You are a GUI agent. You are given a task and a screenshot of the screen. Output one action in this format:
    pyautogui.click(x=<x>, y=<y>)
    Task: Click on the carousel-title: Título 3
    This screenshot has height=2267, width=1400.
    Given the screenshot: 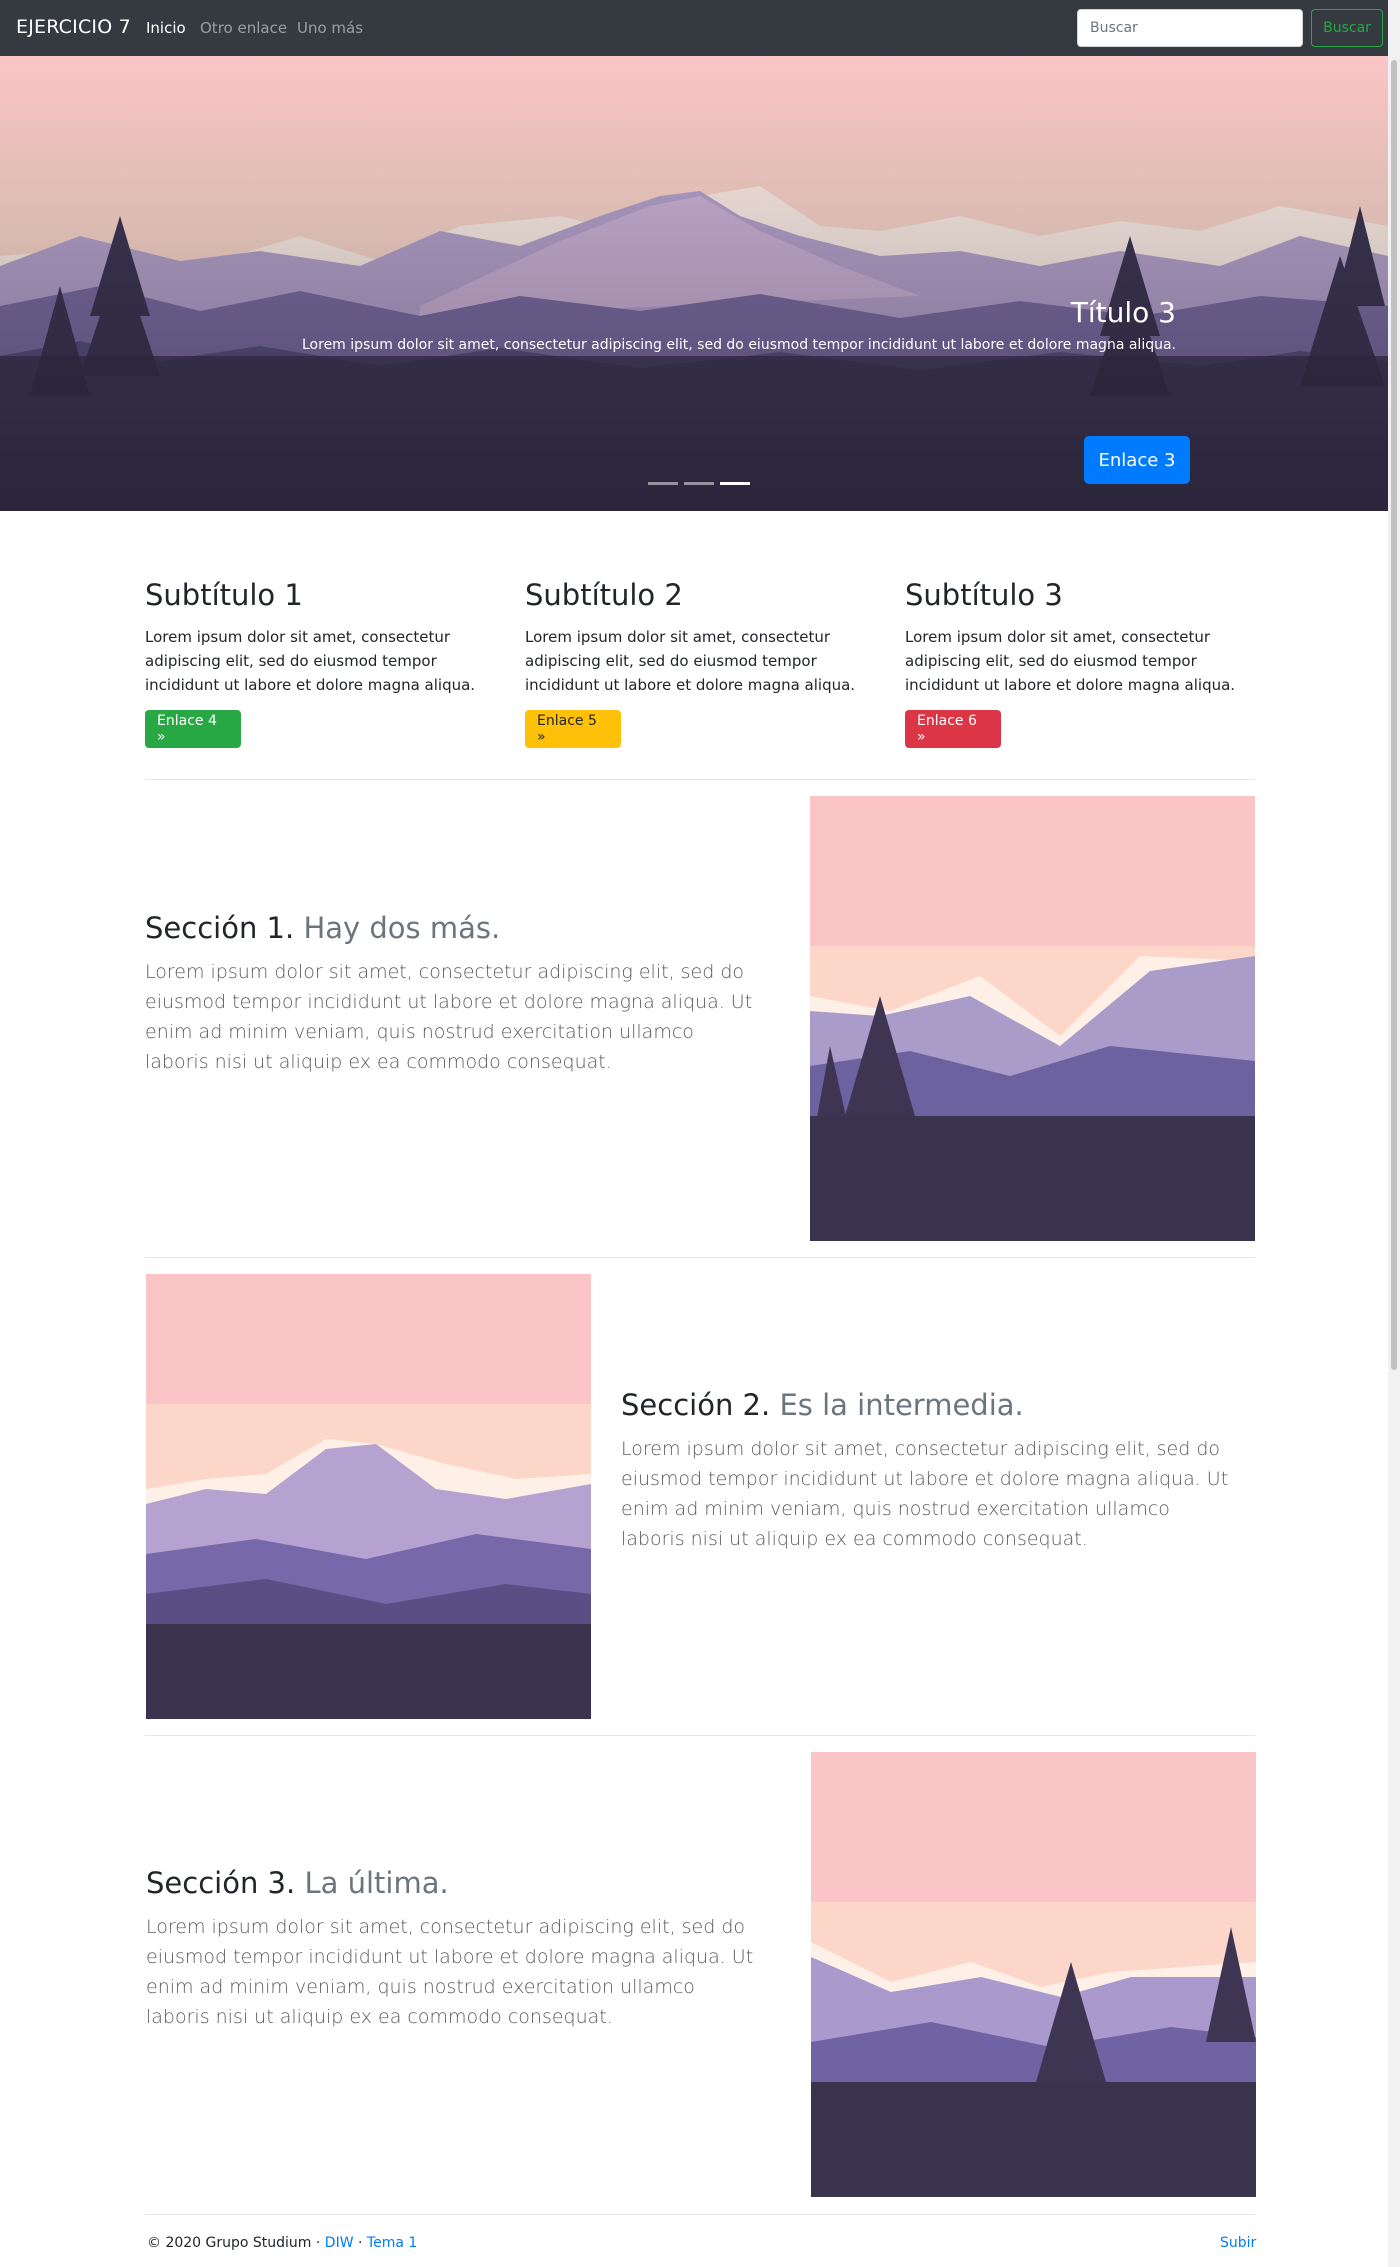 What is the action you would take?
    pyautogui.click(x=1123, y=312)
    